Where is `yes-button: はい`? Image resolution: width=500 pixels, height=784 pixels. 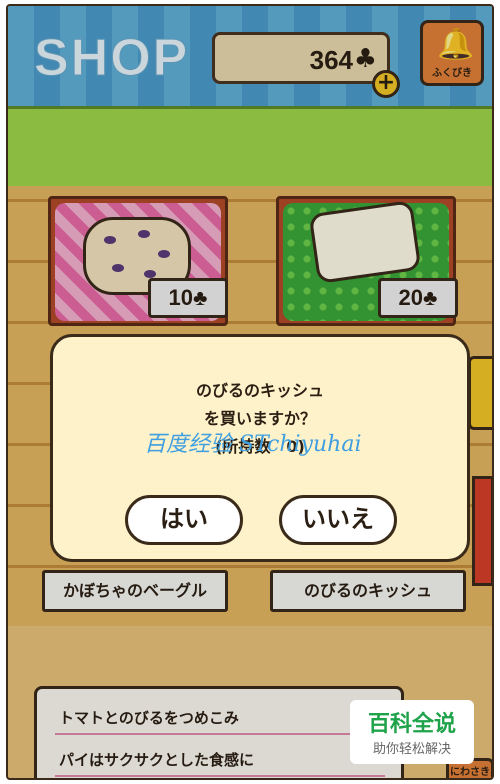
yes-button: はい is located at coordinates (184, 520).